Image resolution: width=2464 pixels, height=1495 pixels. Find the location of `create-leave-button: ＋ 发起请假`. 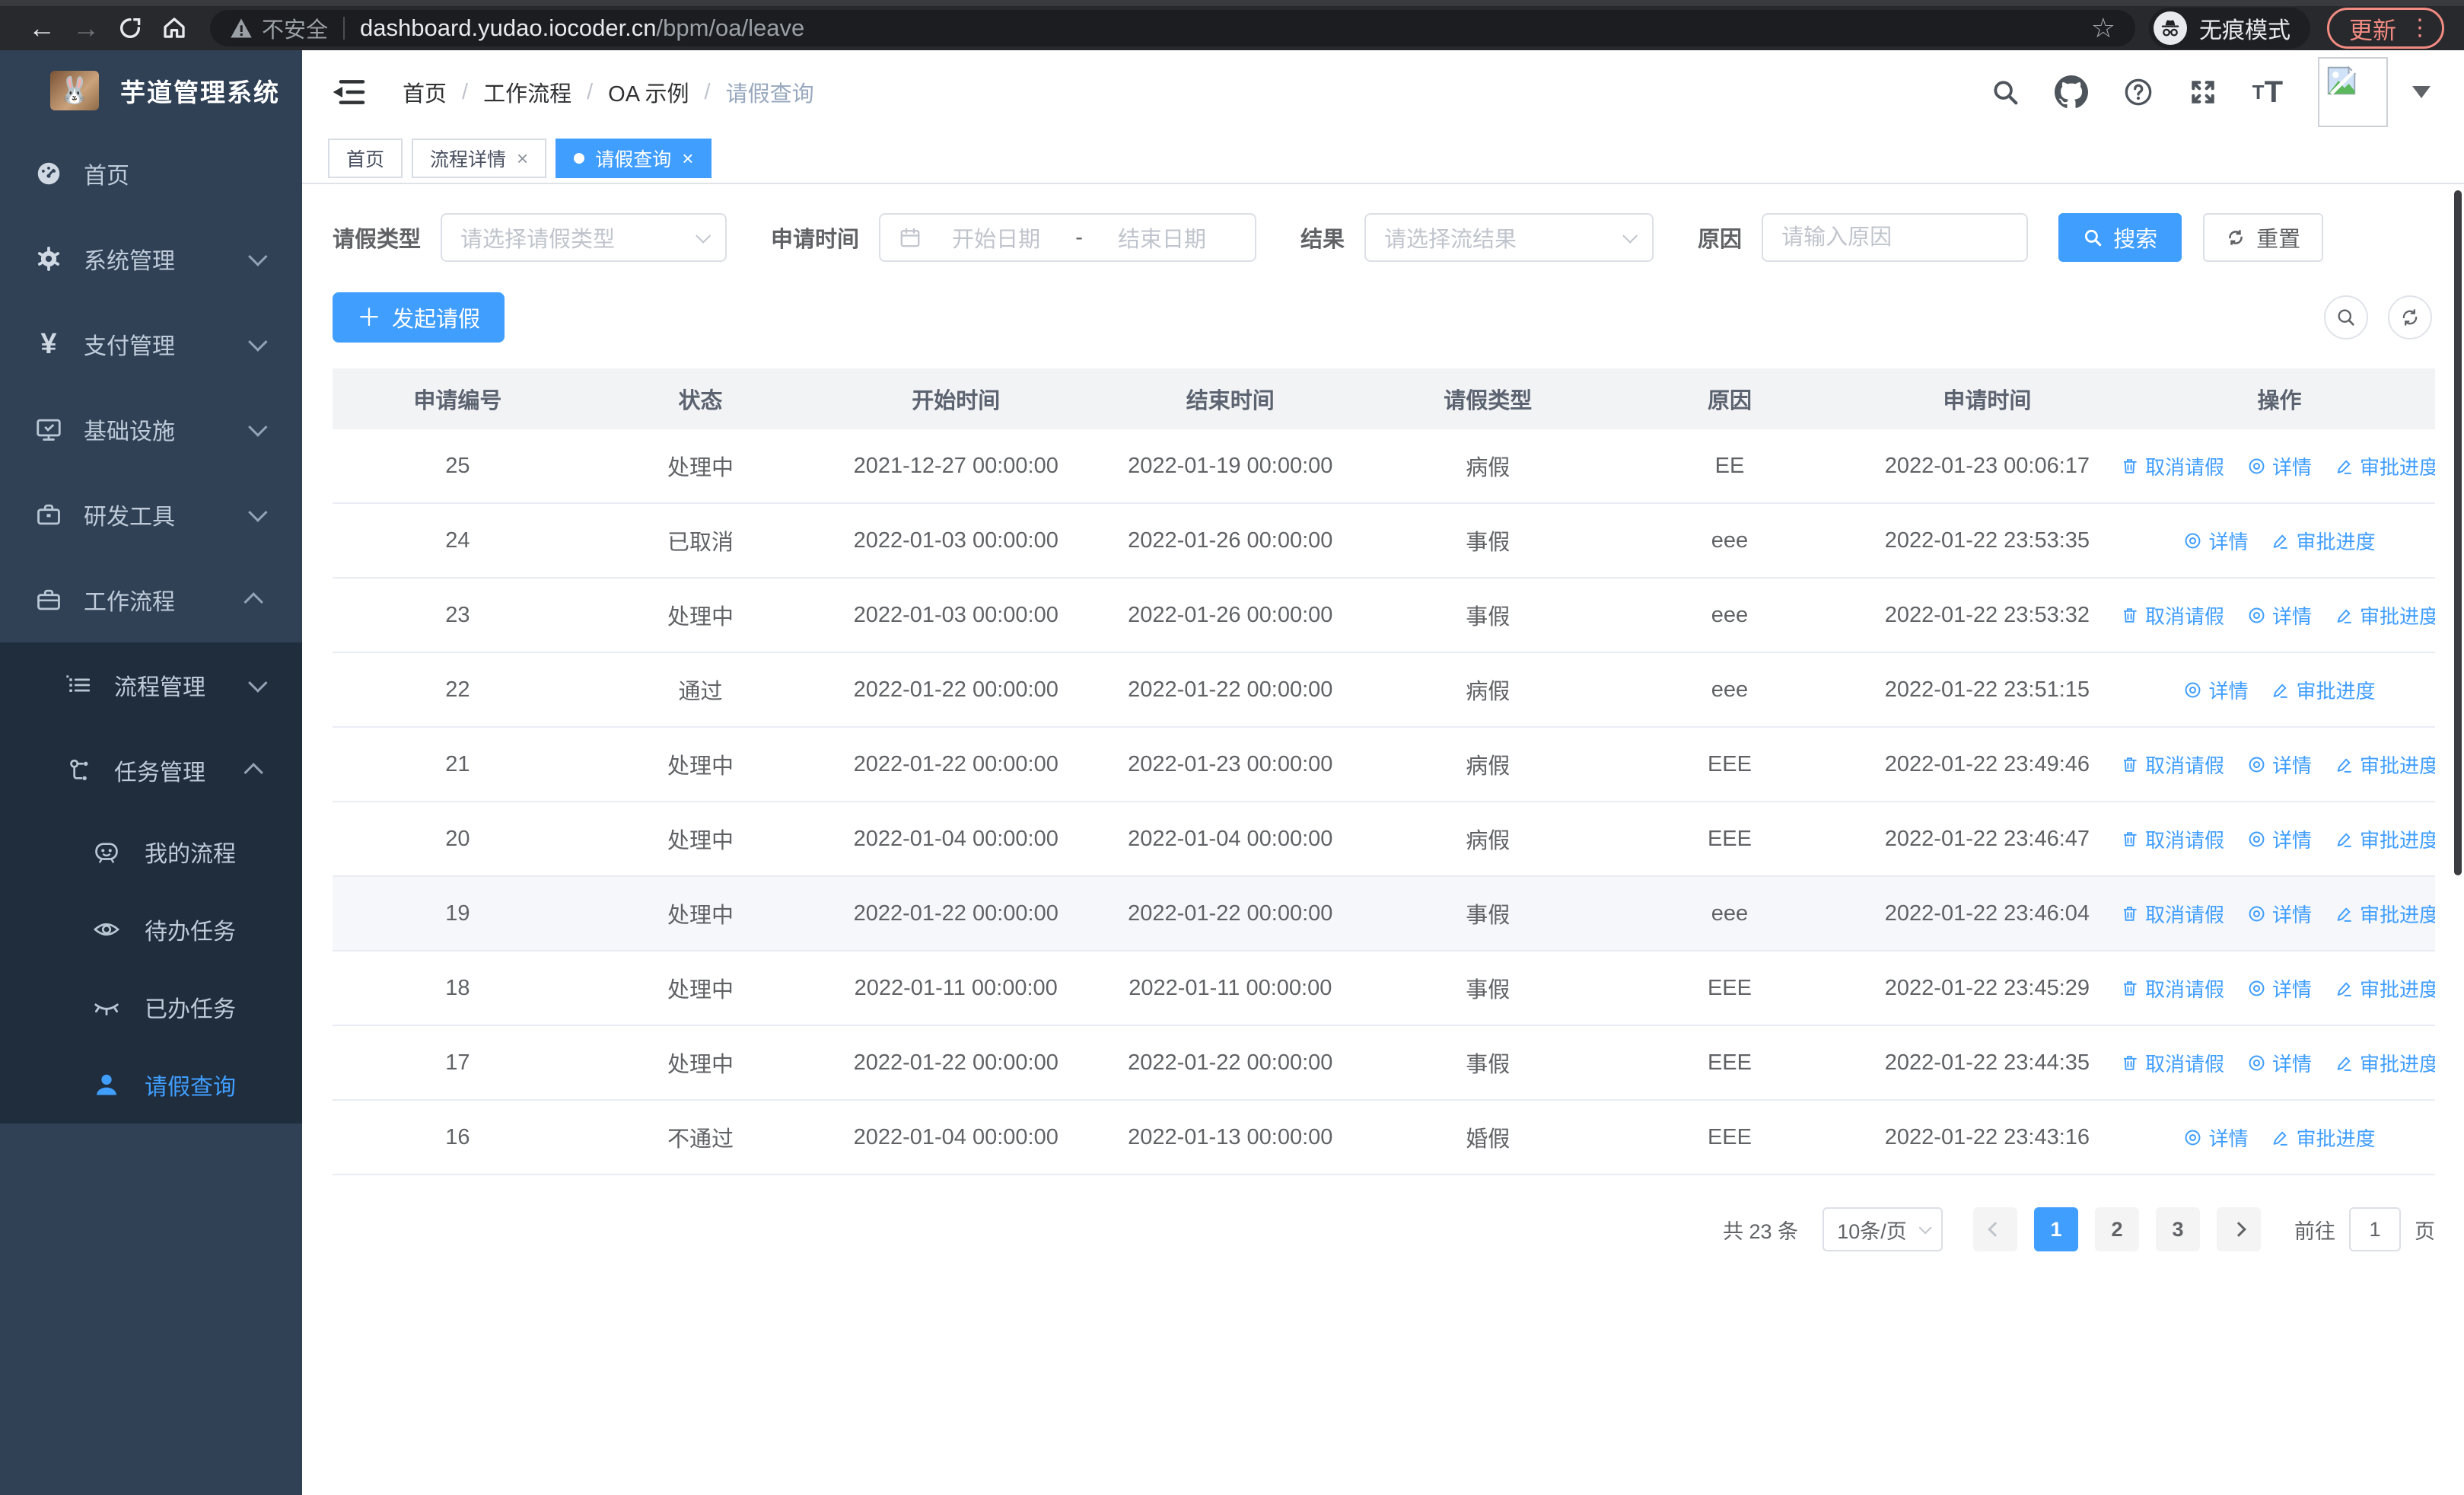

create-leave-button: ＋ 发起请假 is located at coordinates (419, 318).